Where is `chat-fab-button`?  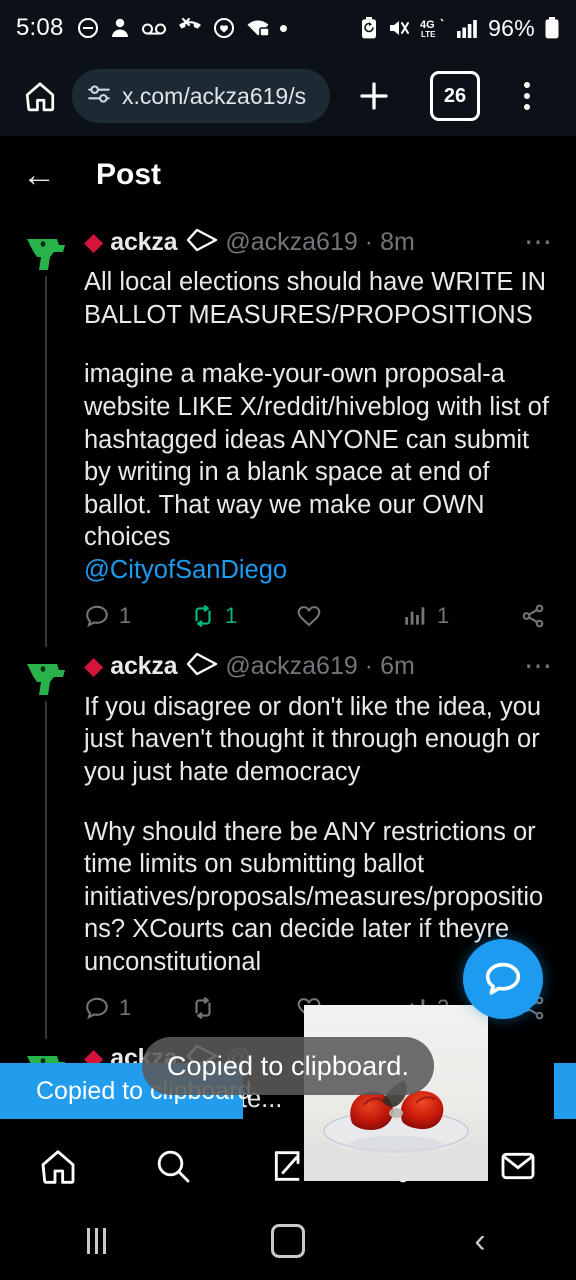
chat-fab-button is located at coordinates (503, 979).